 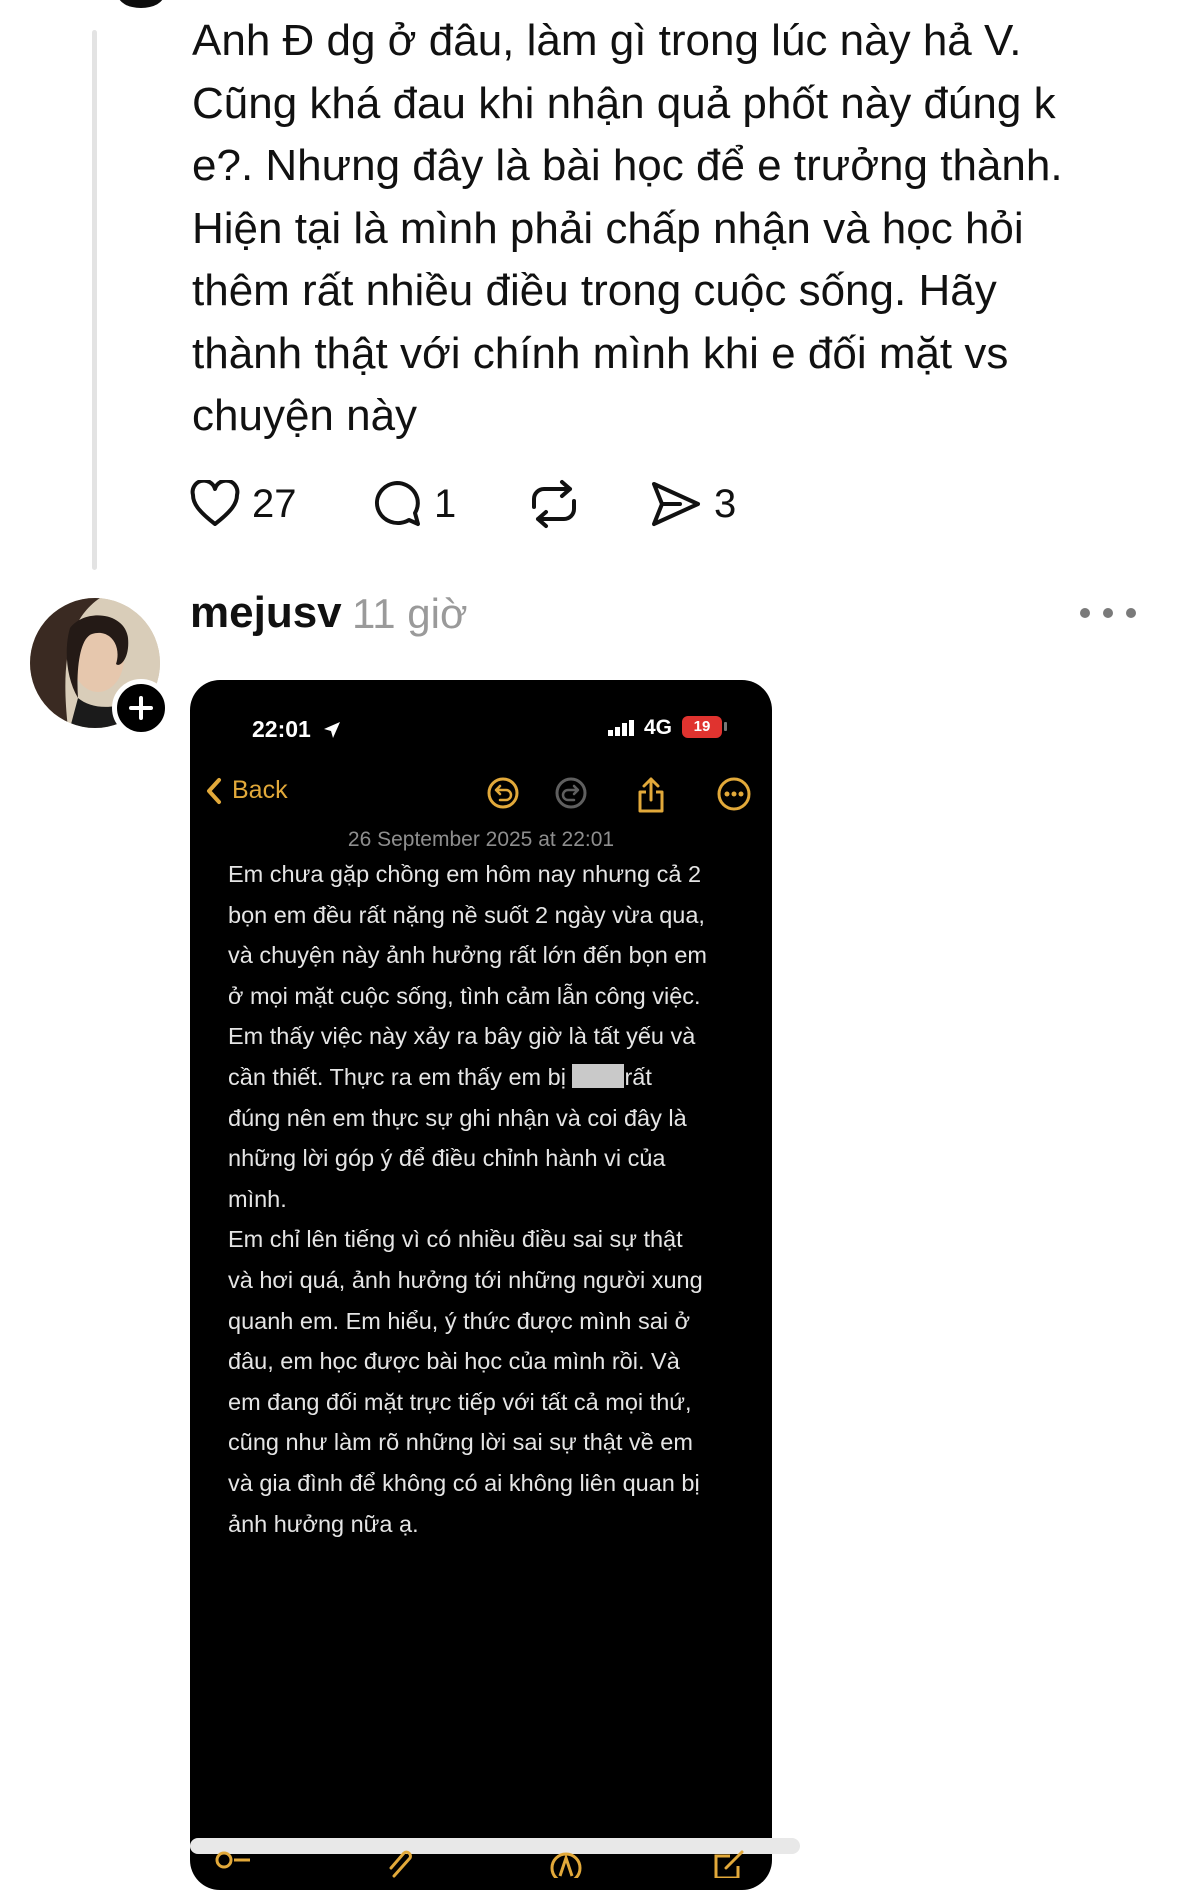 I want to click on back-label: Back, so click(x=260, y=790).